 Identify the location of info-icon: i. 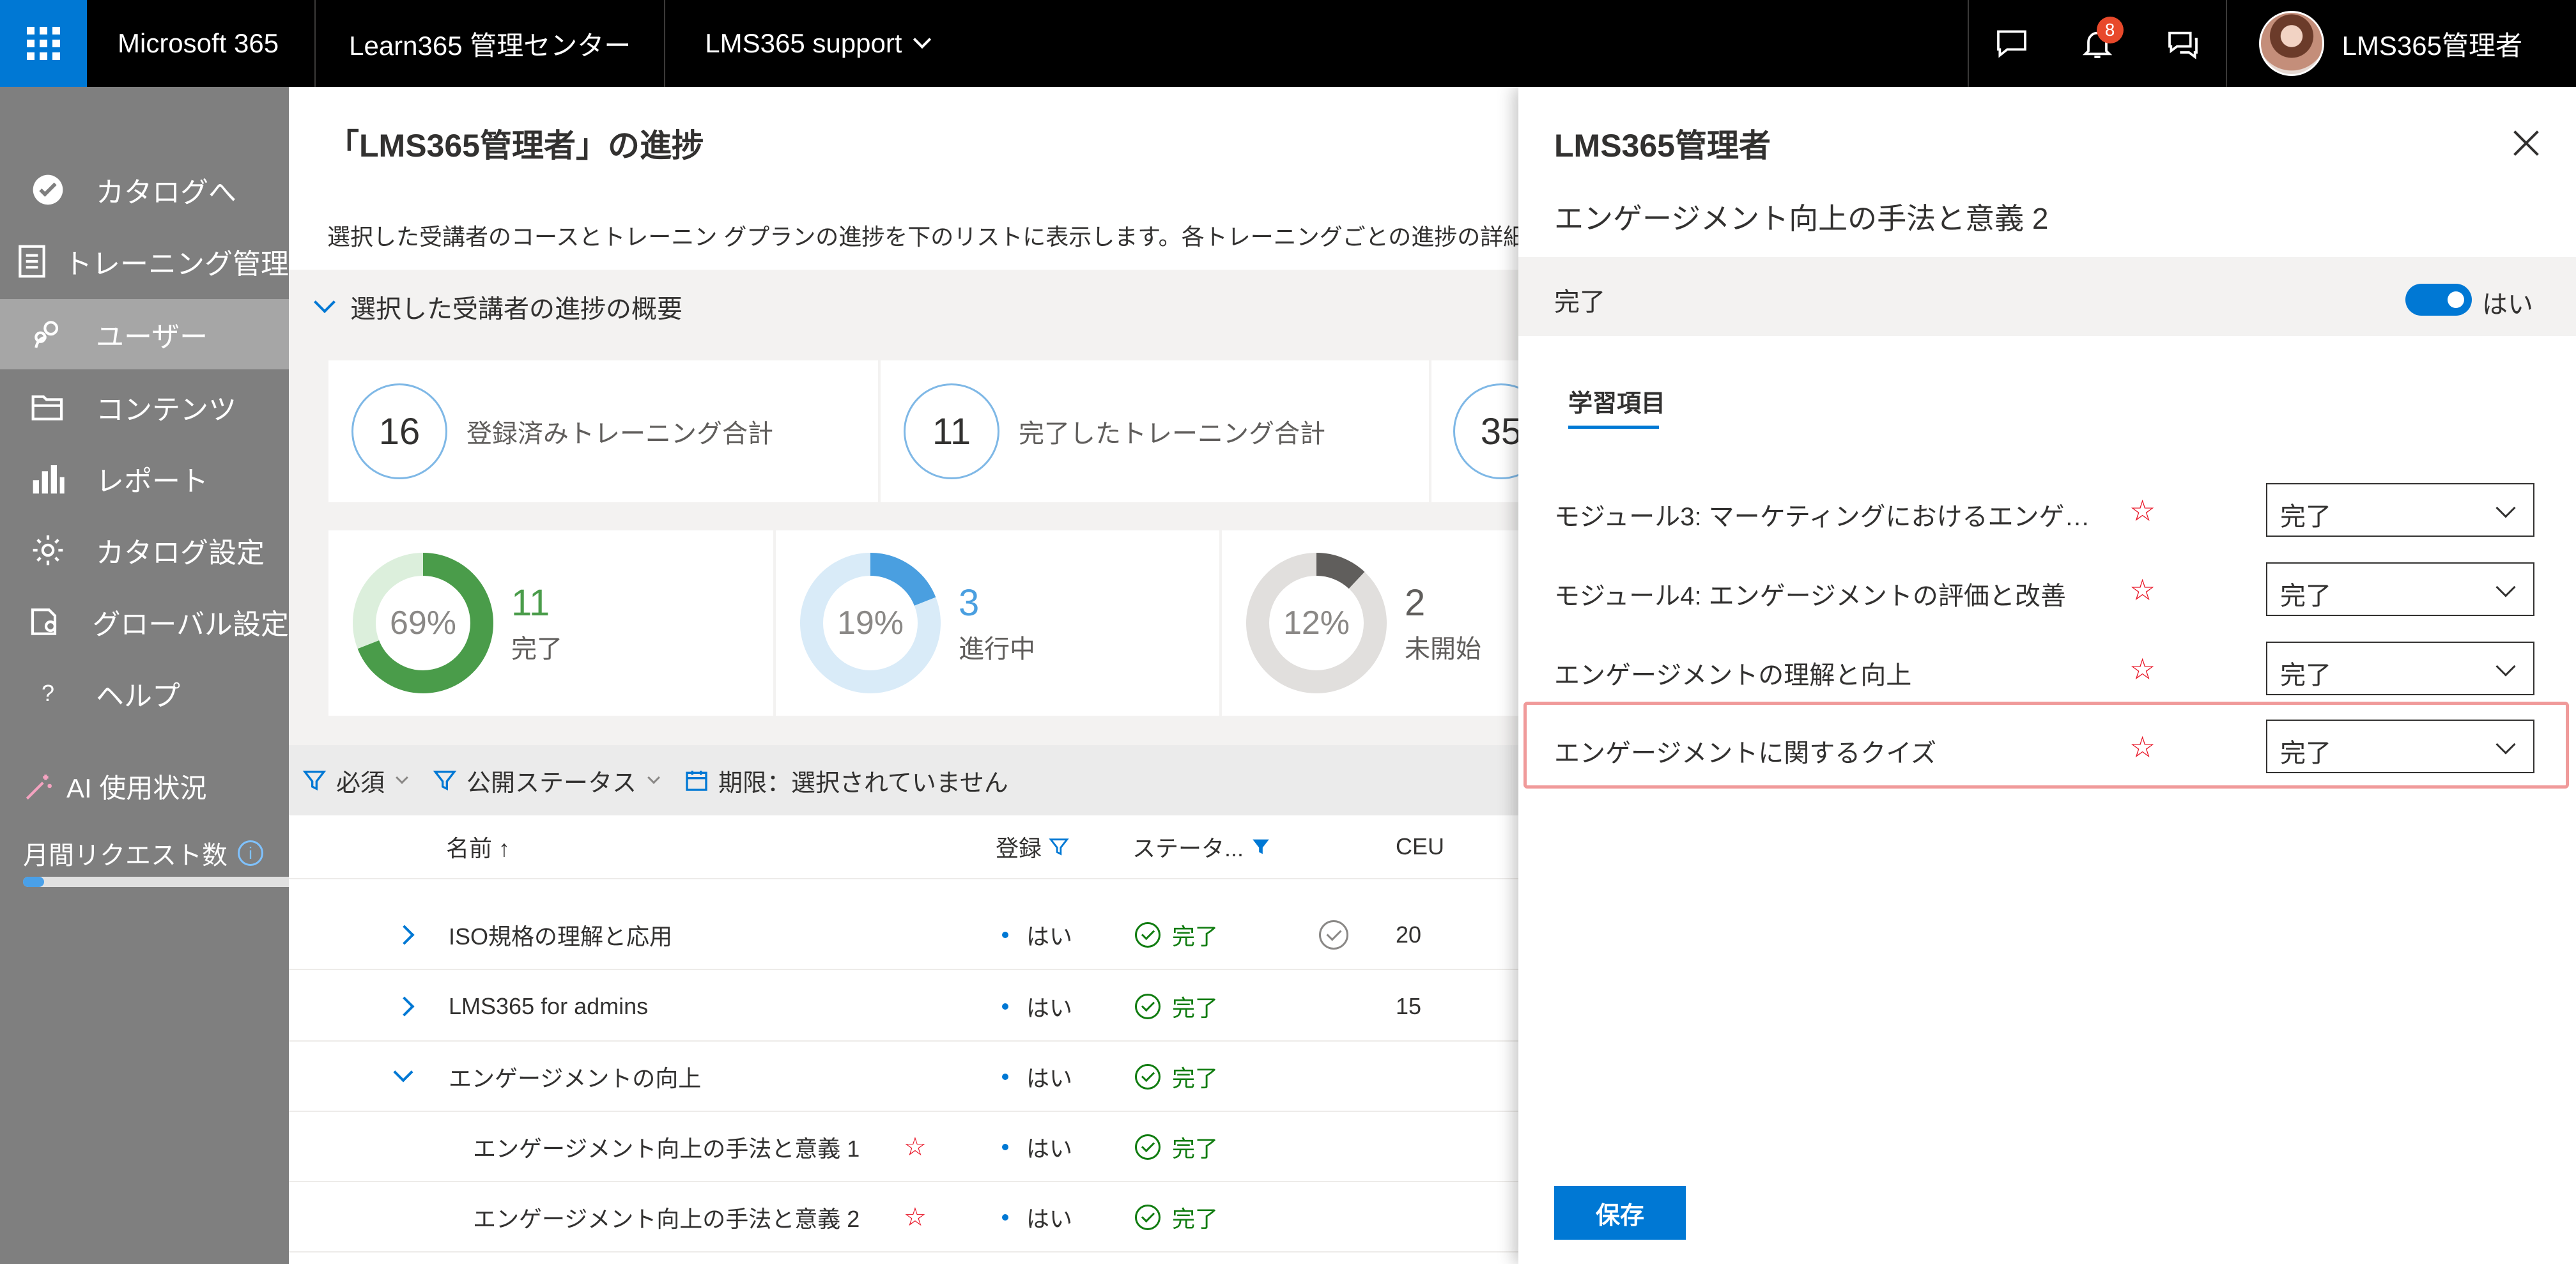
(250, 853).